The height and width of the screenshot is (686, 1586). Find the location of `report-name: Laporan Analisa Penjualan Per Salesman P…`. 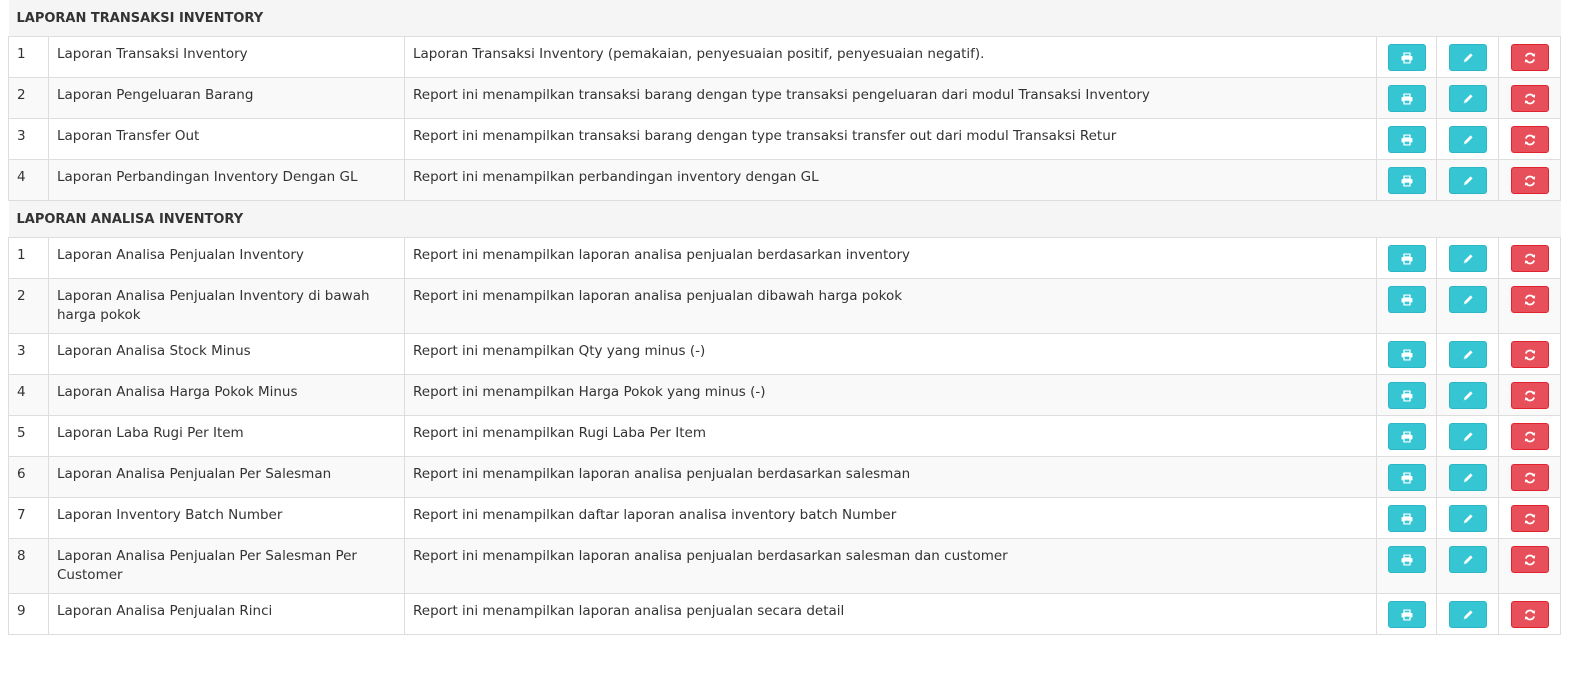

report-name: Laporan Analisa Penjualan Per Salesman P… is located at coordinates (226, 566).